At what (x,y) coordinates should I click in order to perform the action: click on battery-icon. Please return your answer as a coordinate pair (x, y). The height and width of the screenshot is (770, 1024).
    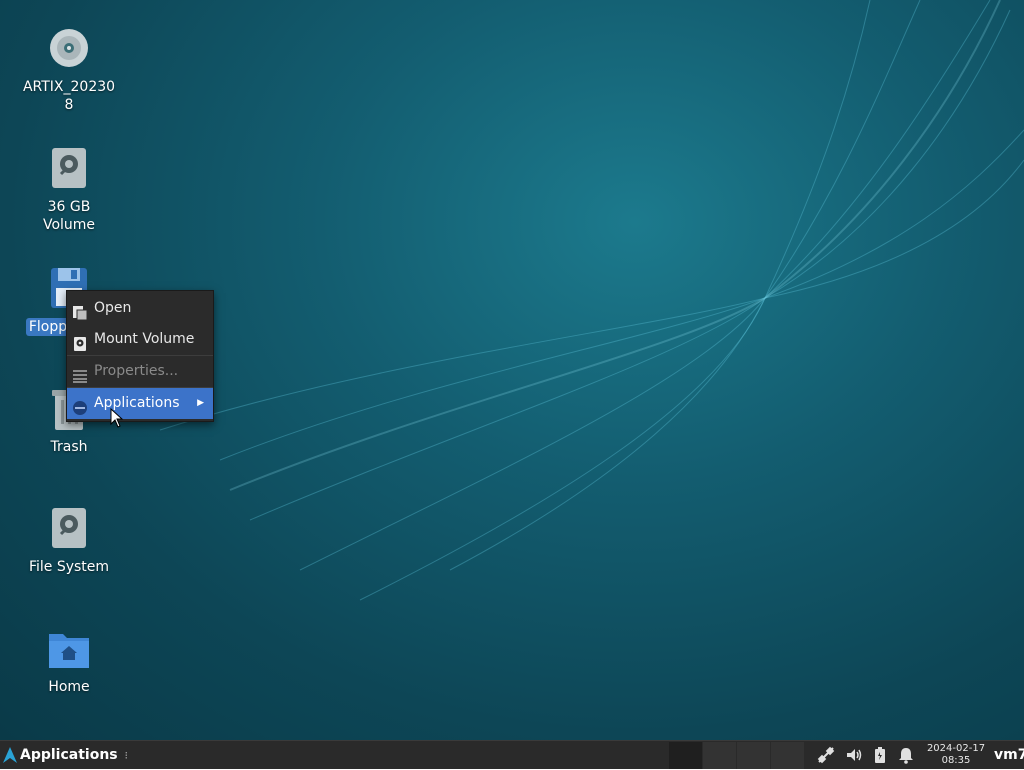
    Looking at the image, I should click on (880, 755).